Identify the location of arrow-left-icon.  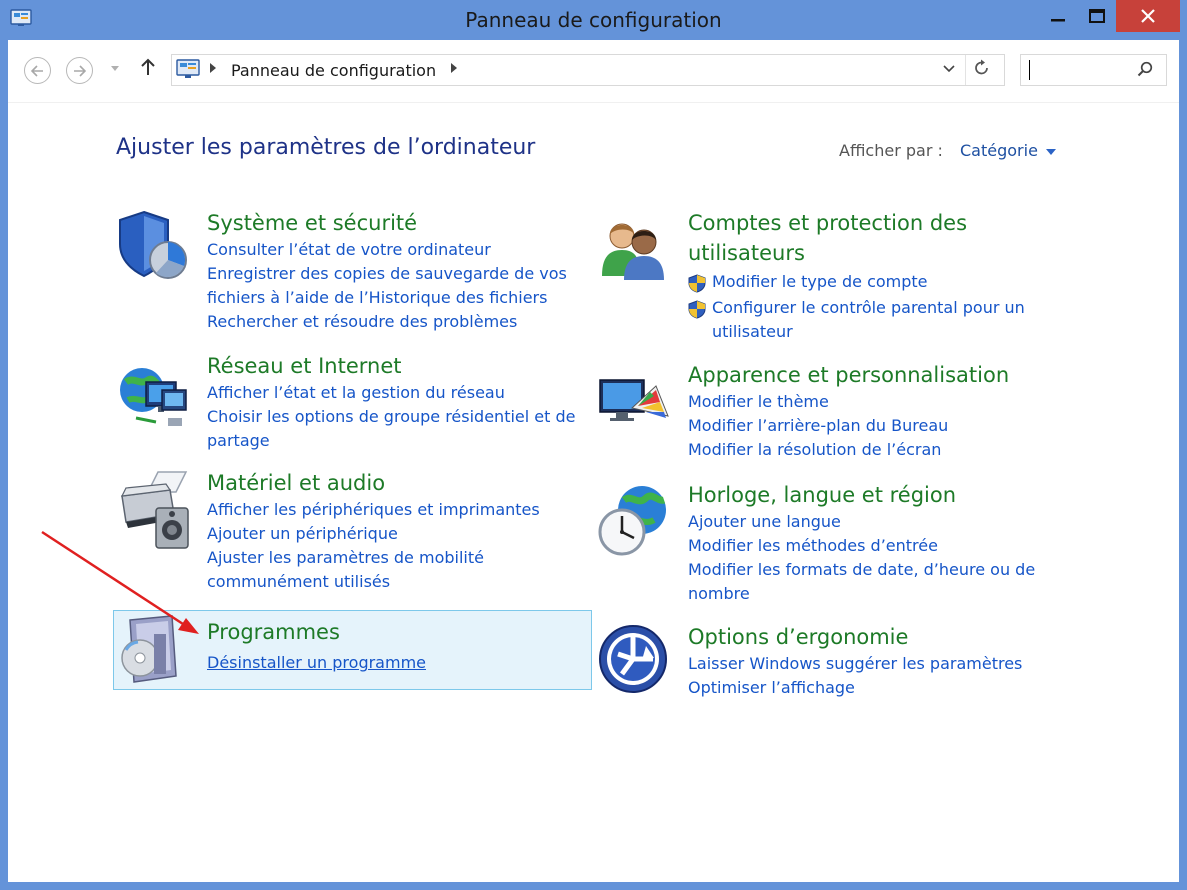
(37, 70).